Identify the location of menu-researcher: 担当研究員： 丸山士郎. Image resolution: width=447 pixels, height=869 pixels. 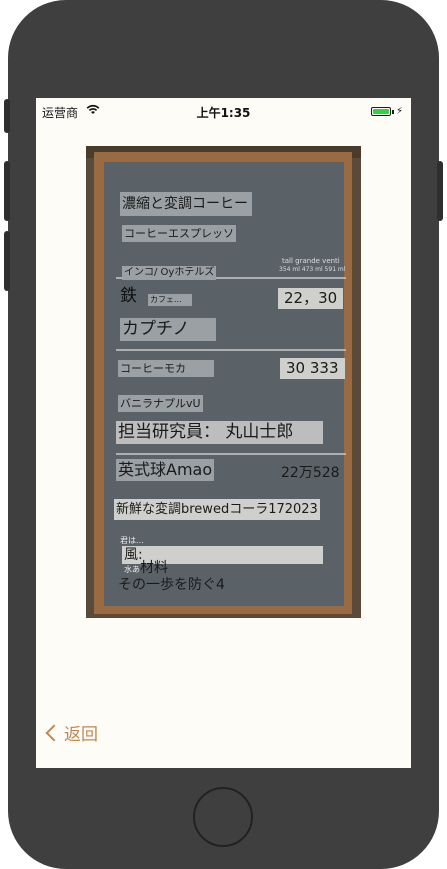
(220, 432).